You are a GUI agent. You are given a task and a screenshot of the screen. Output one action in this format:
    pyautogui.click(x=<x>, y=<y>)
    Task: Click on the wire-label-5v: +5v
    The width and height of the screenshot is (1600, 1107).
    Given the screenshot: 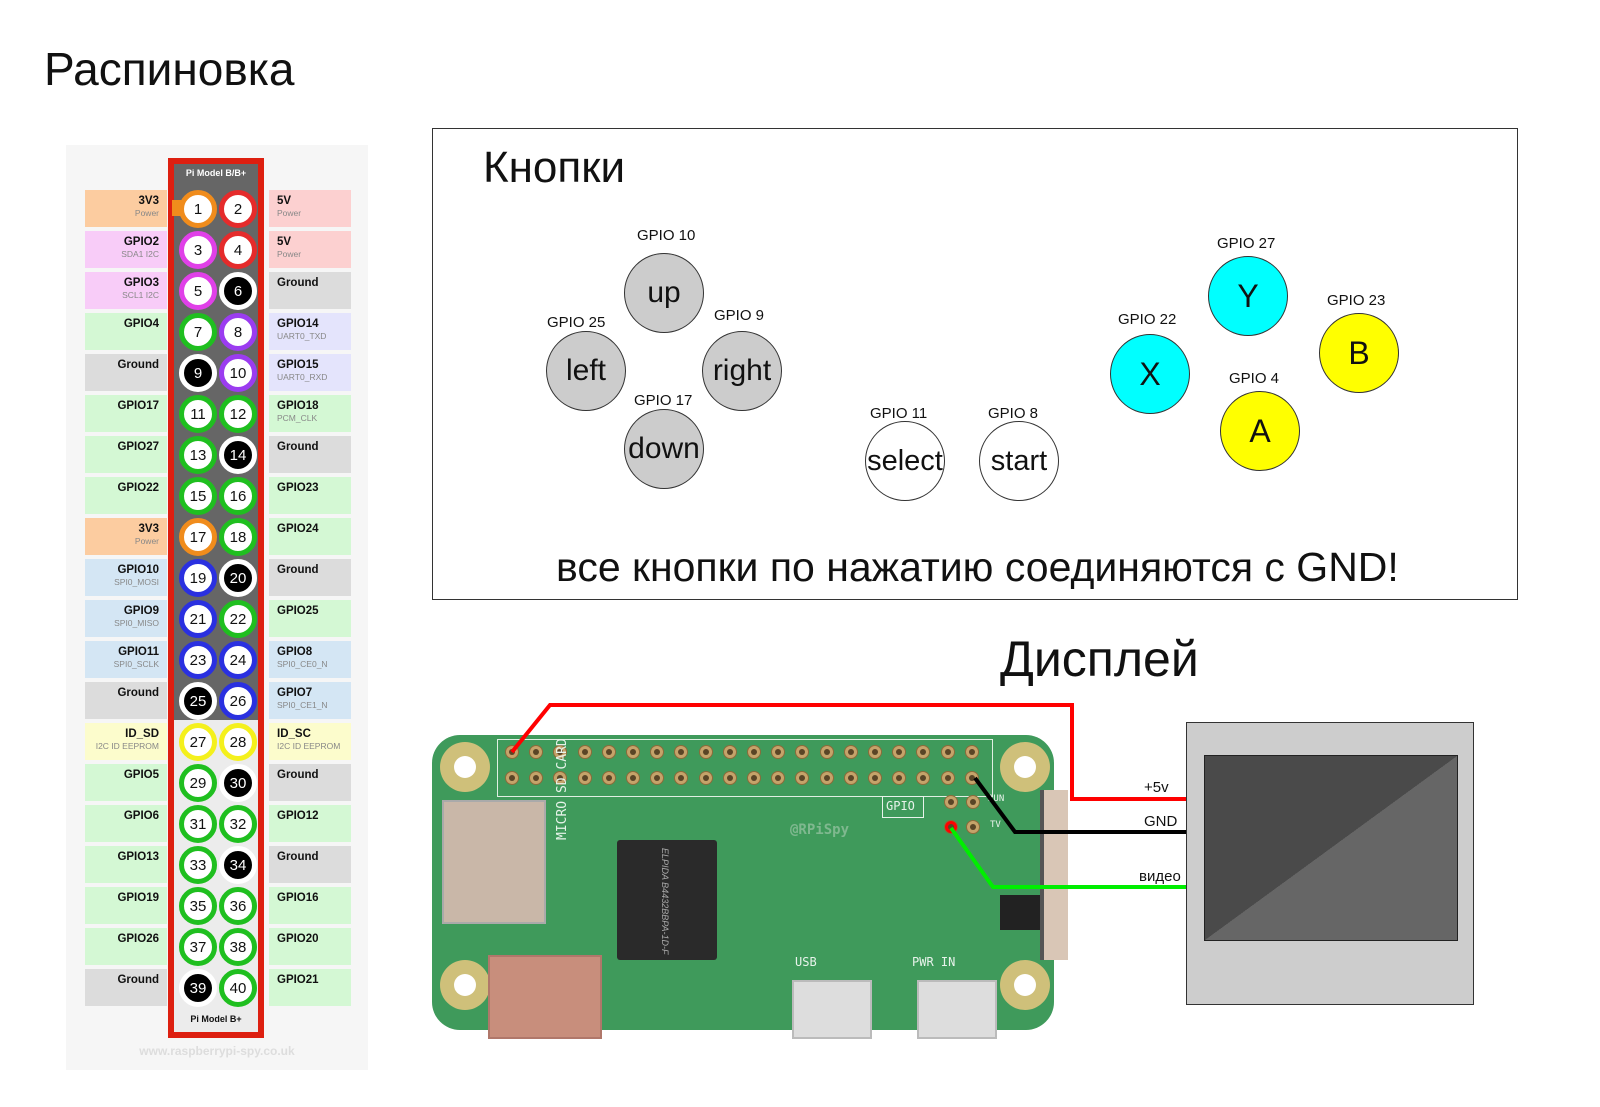 What is the action you would take?
    pyautogui.click(x=1156, y=787)
    